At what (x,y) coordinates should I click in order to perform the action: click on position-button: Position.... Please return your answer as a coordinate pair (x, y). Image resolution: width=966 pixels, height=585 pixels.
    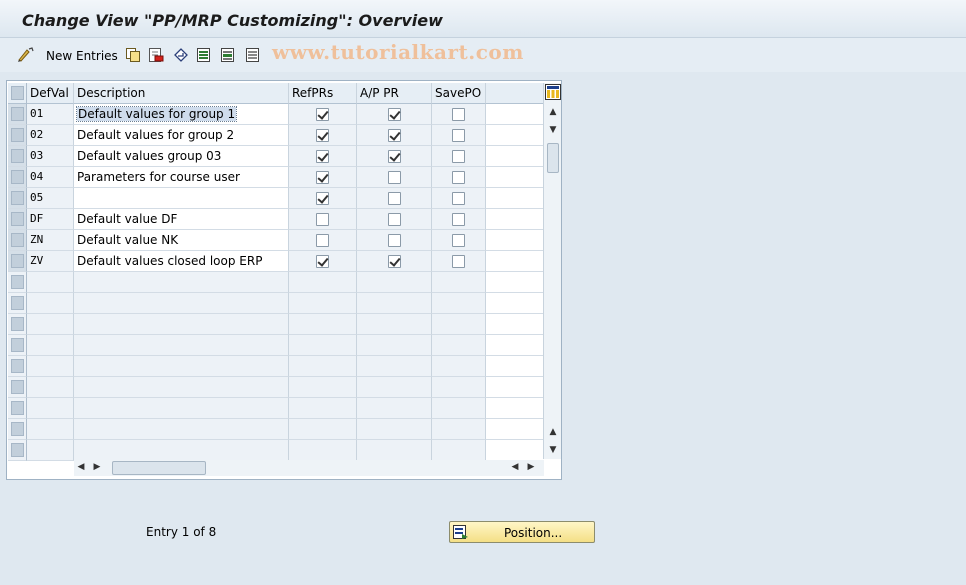
    Looking at the image, I should click on (522, 532).